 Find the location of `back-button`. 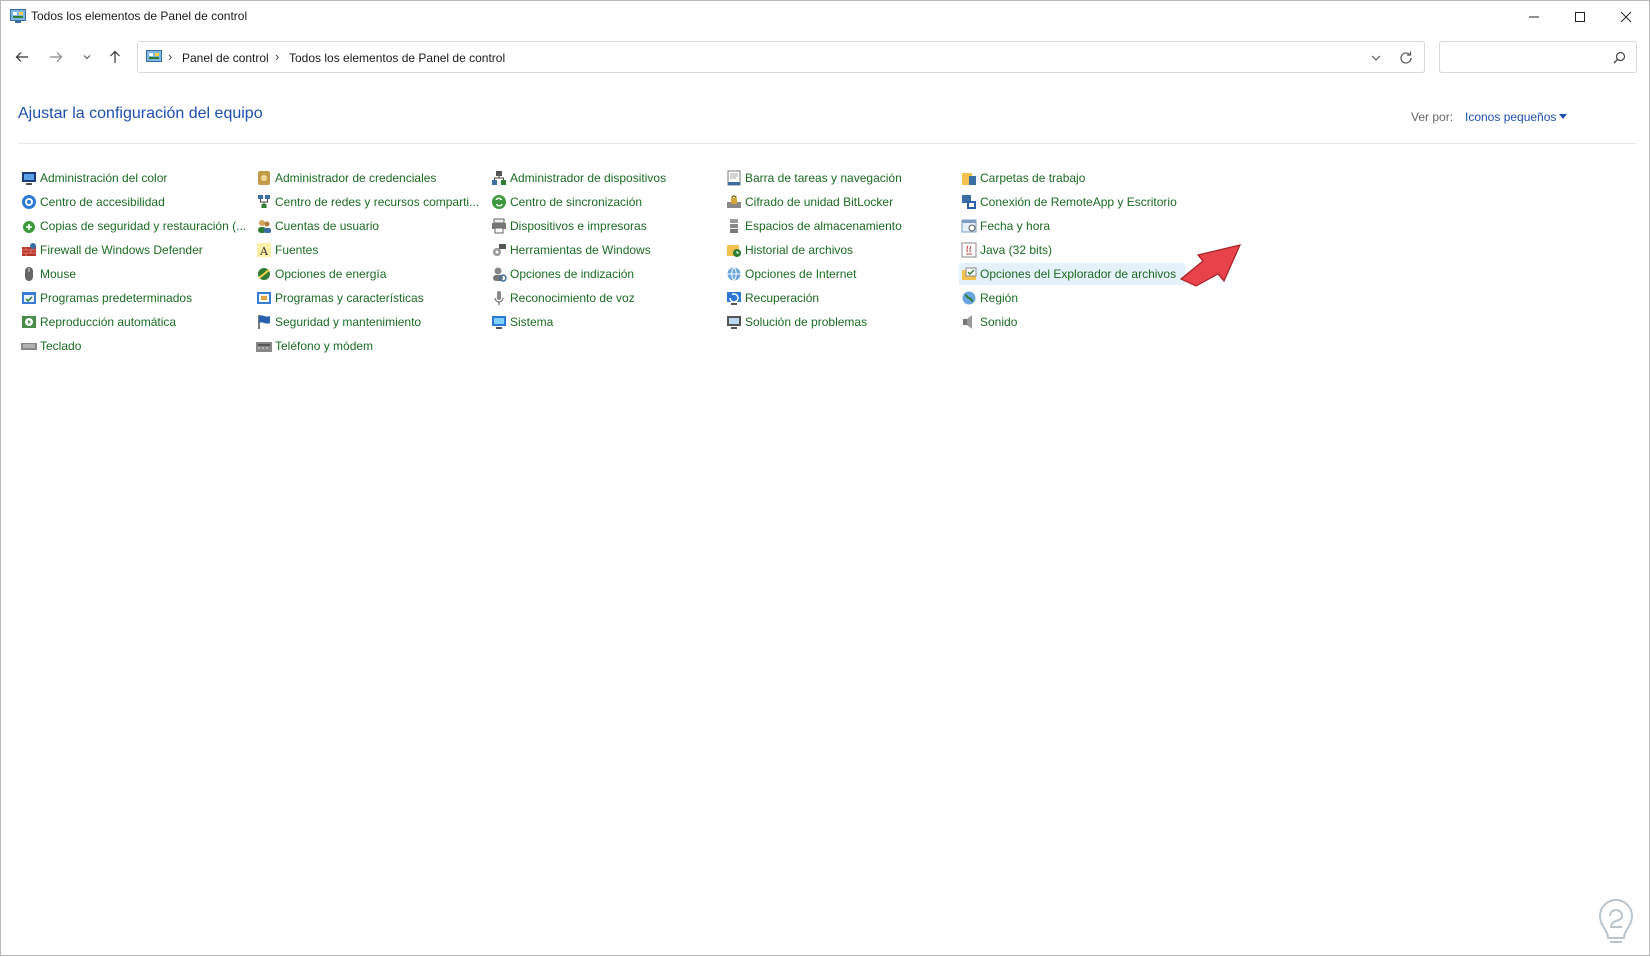

back-button is located at coordinates (22, 57).